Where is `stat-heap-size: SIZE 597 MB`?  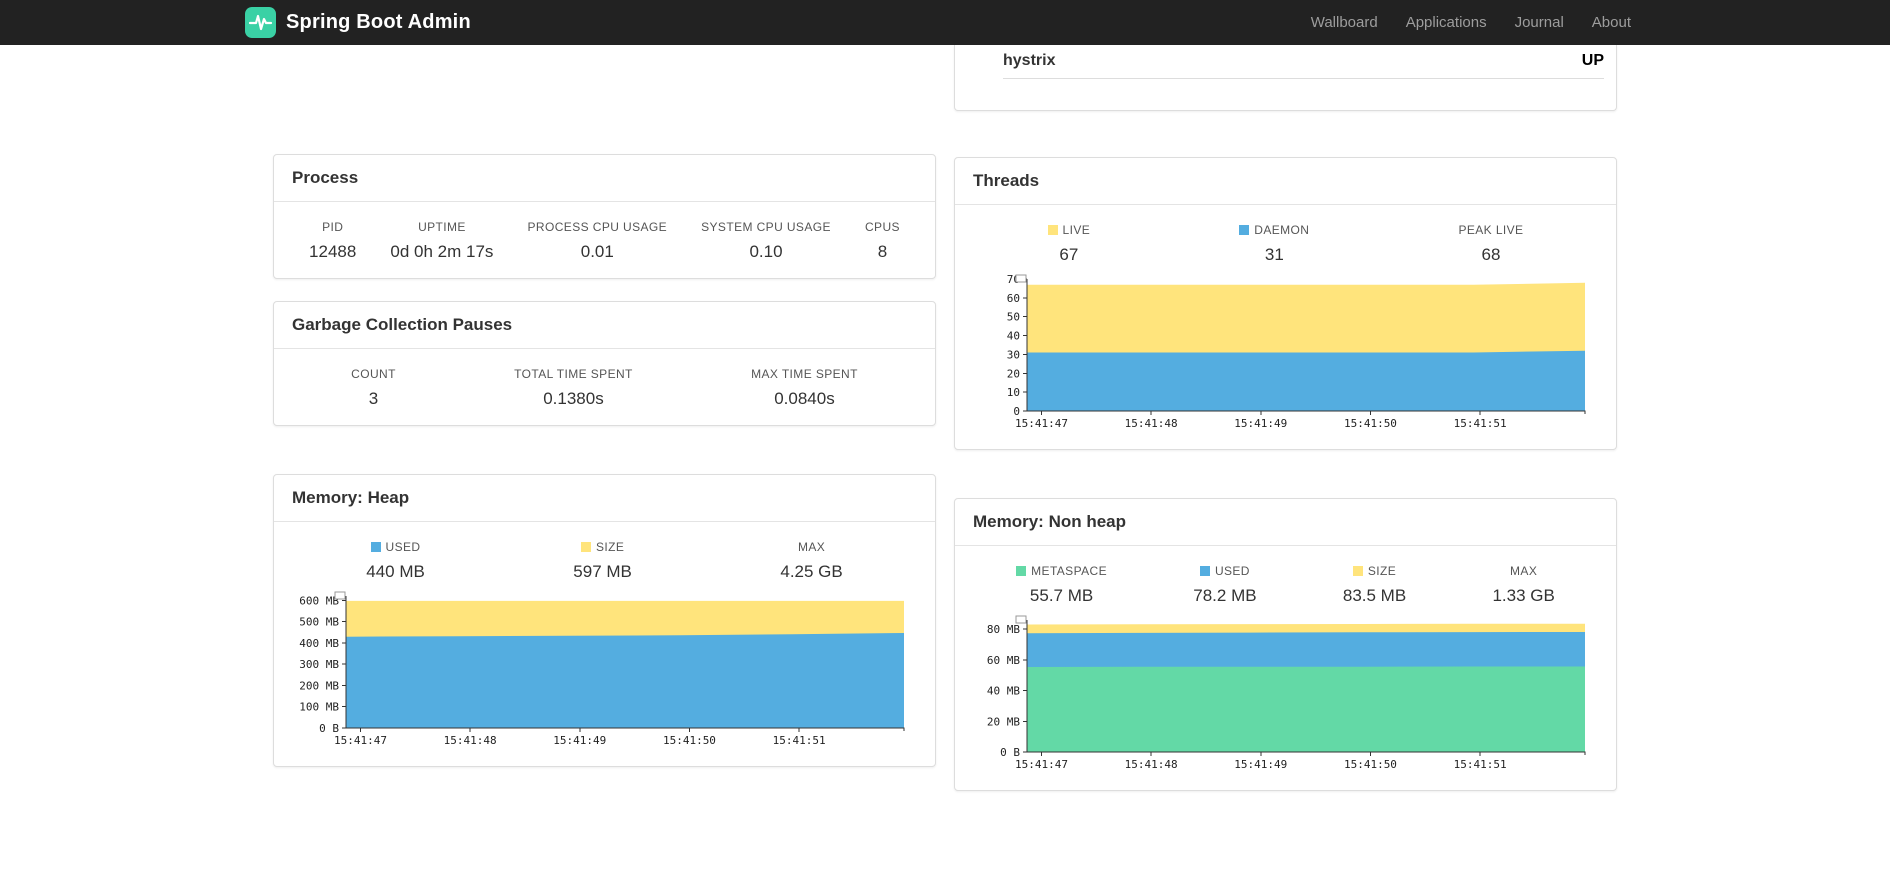
stat-heap-size: SIZE 597 MB is located at coordinates (602, 560).